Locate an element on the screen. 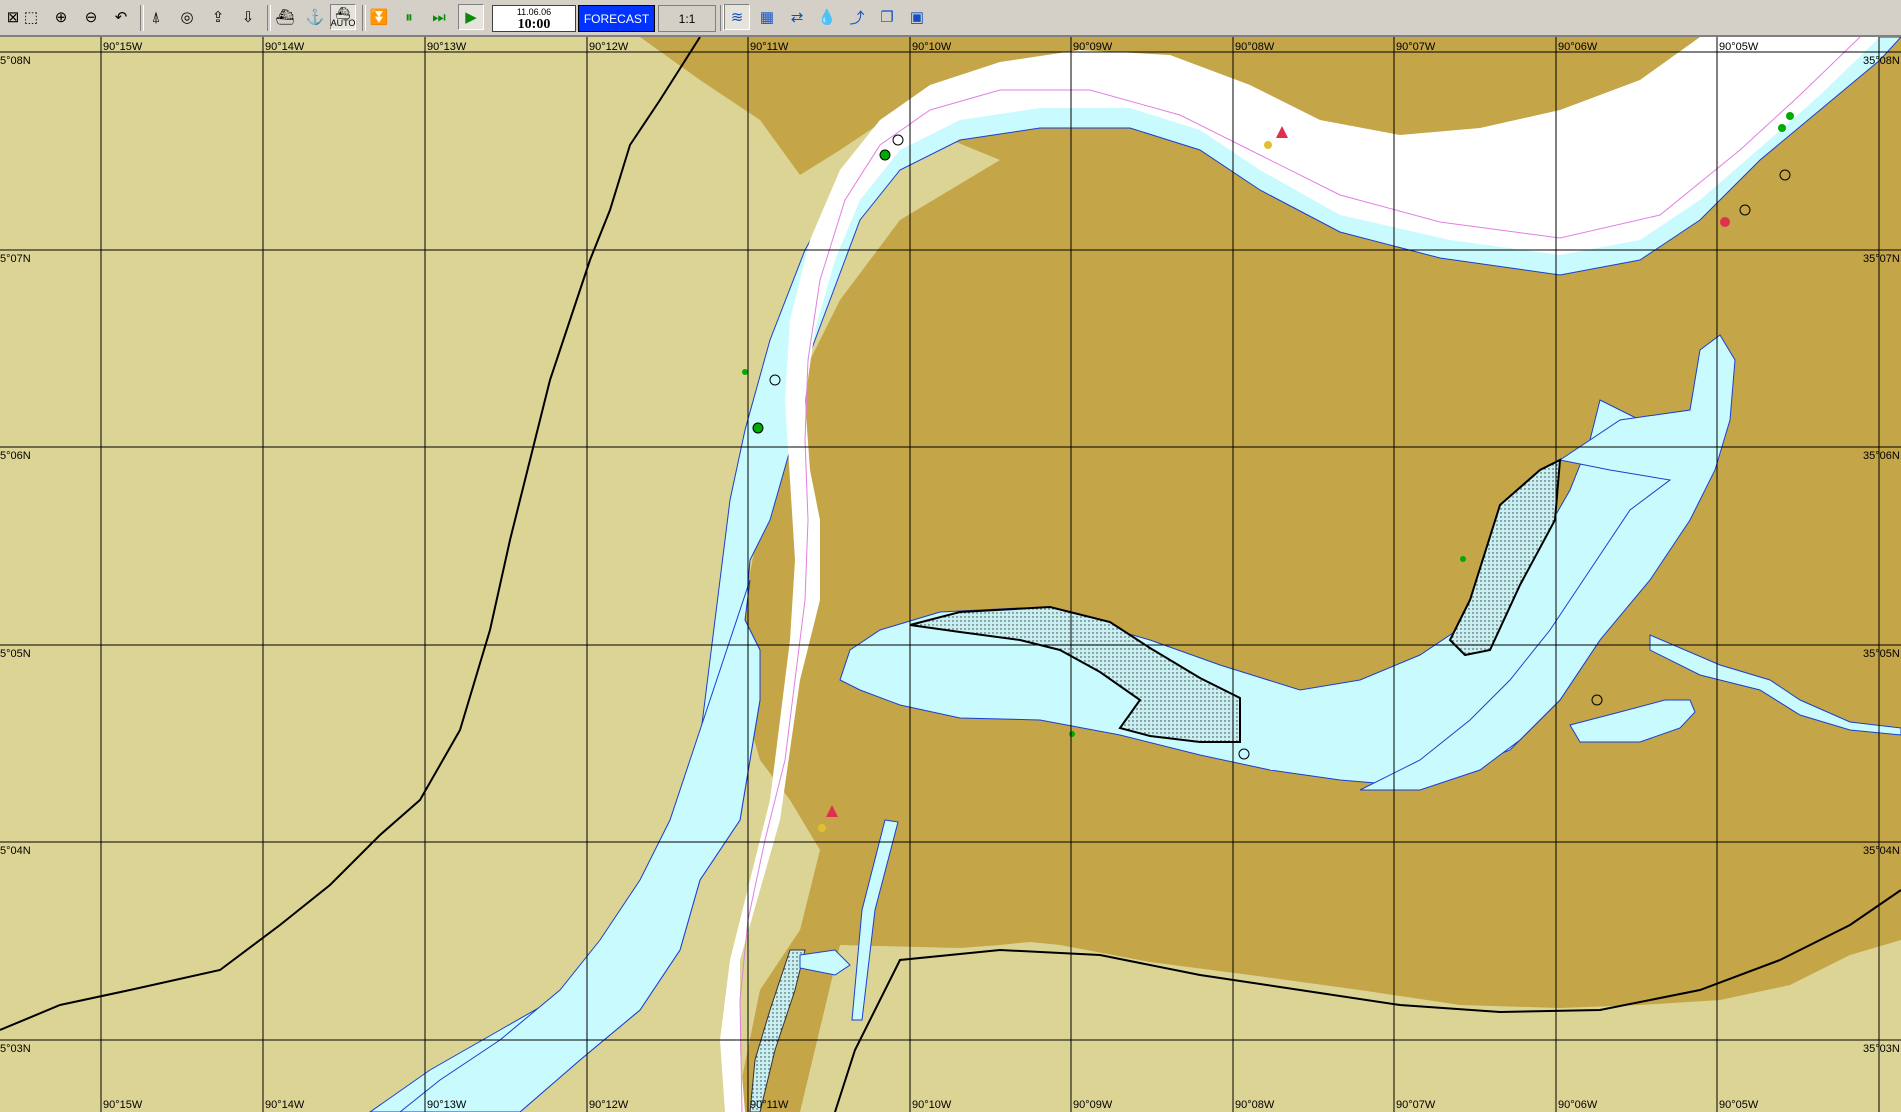 The height and width of the screenshot is (1112, 1901). north-arrow-icon: ⍋ is located at coordinates (156, 17).